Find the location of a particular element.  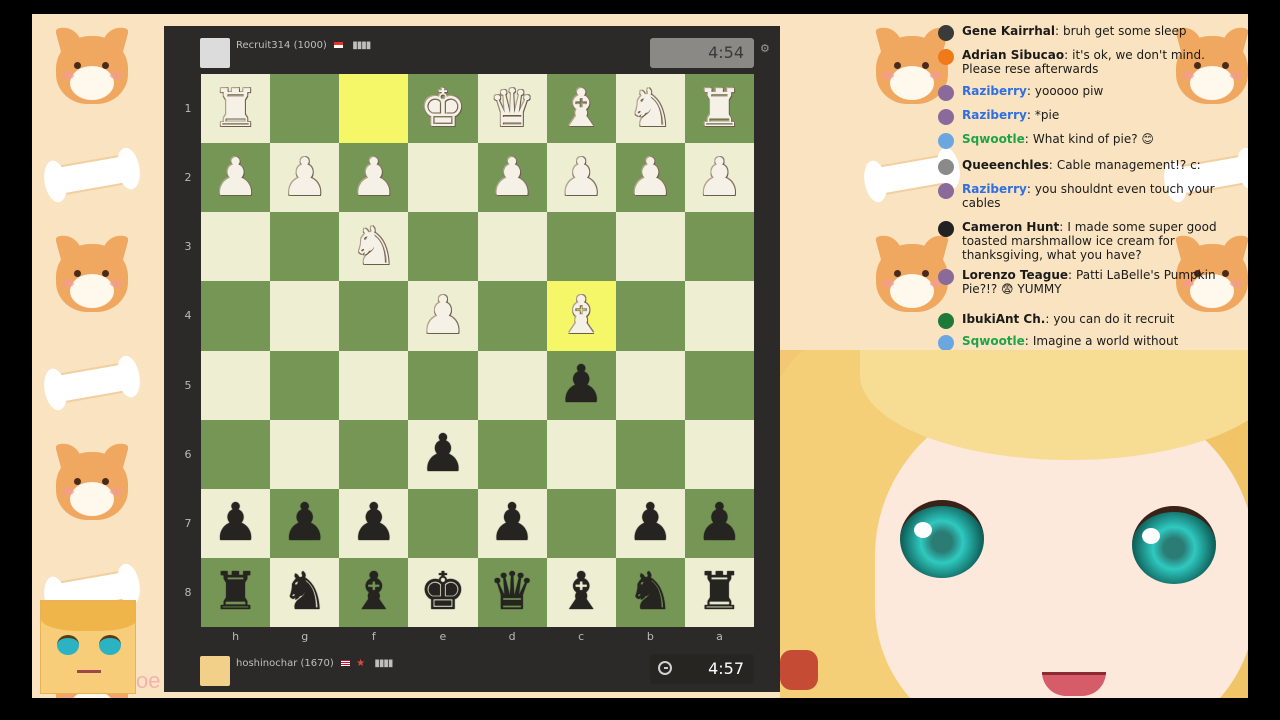

square-a3 is located at coordinates (719, 247).